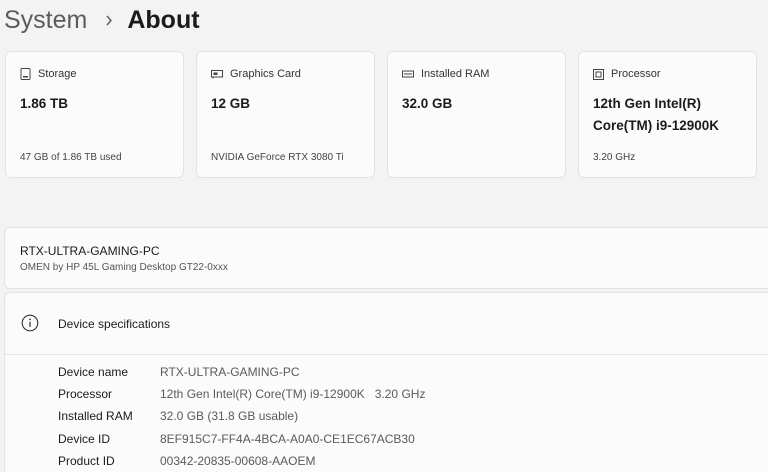  What do you see at coordinates (94, 114) in the screenshot?
I see `storage-card: Storage 1.86 TB 47 GB of 1.86 TB used` at bounding box center [94, 114].